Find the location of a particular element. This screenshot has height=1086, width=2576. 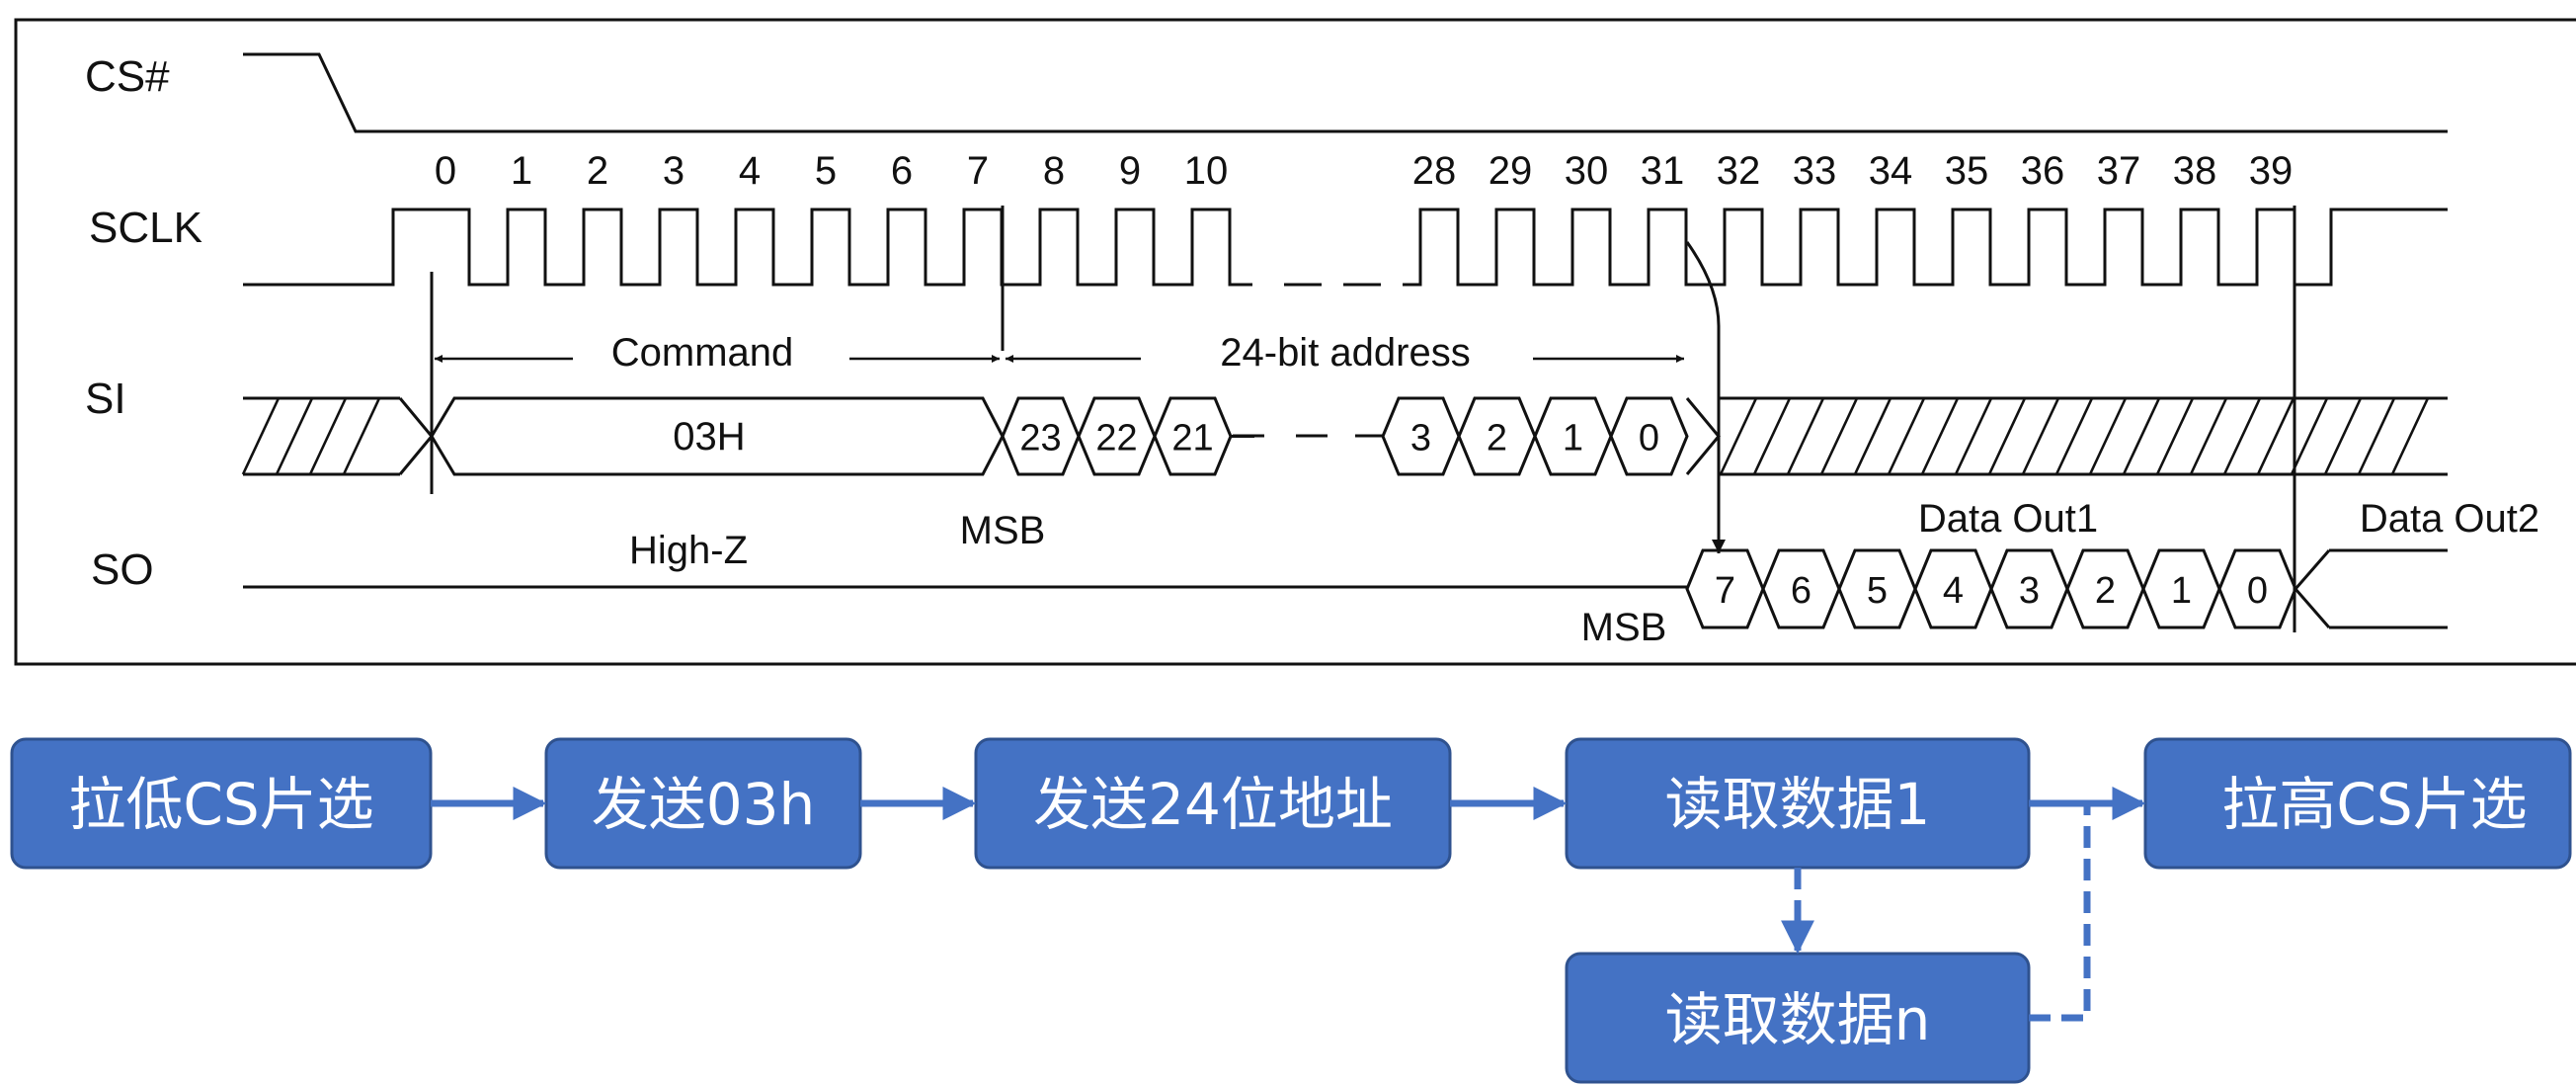

clock-tick-label: 31 is located at coordinates (1663, 171).